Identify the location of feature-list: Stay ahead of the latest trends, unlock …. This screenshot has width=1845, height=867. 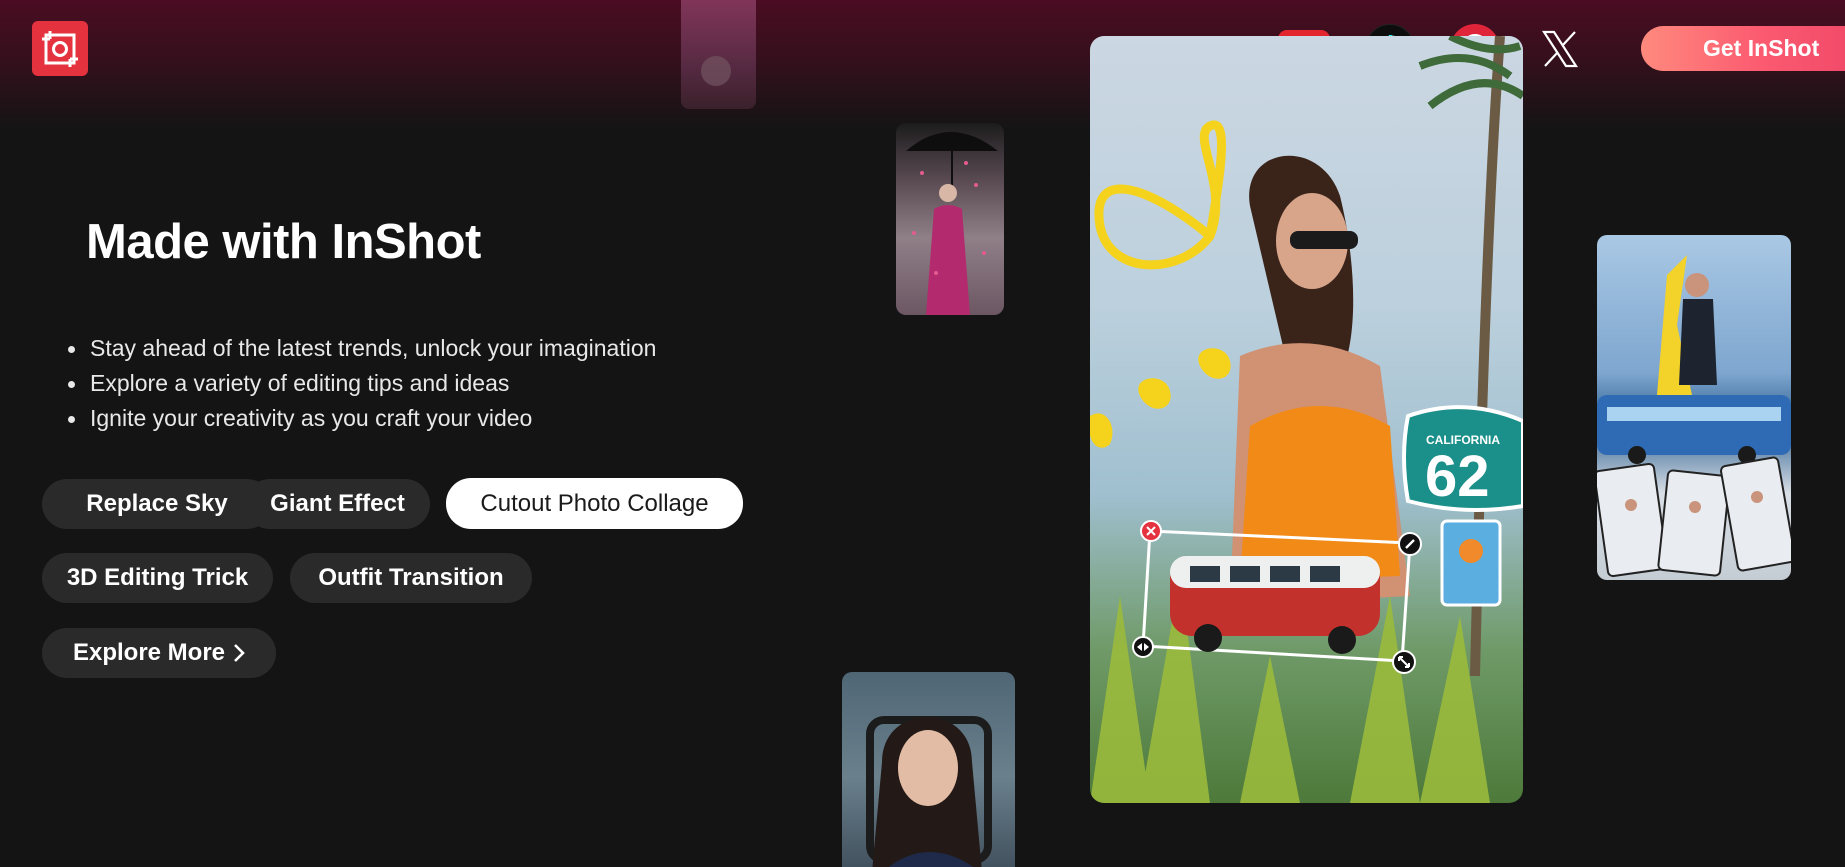
(361, 383).